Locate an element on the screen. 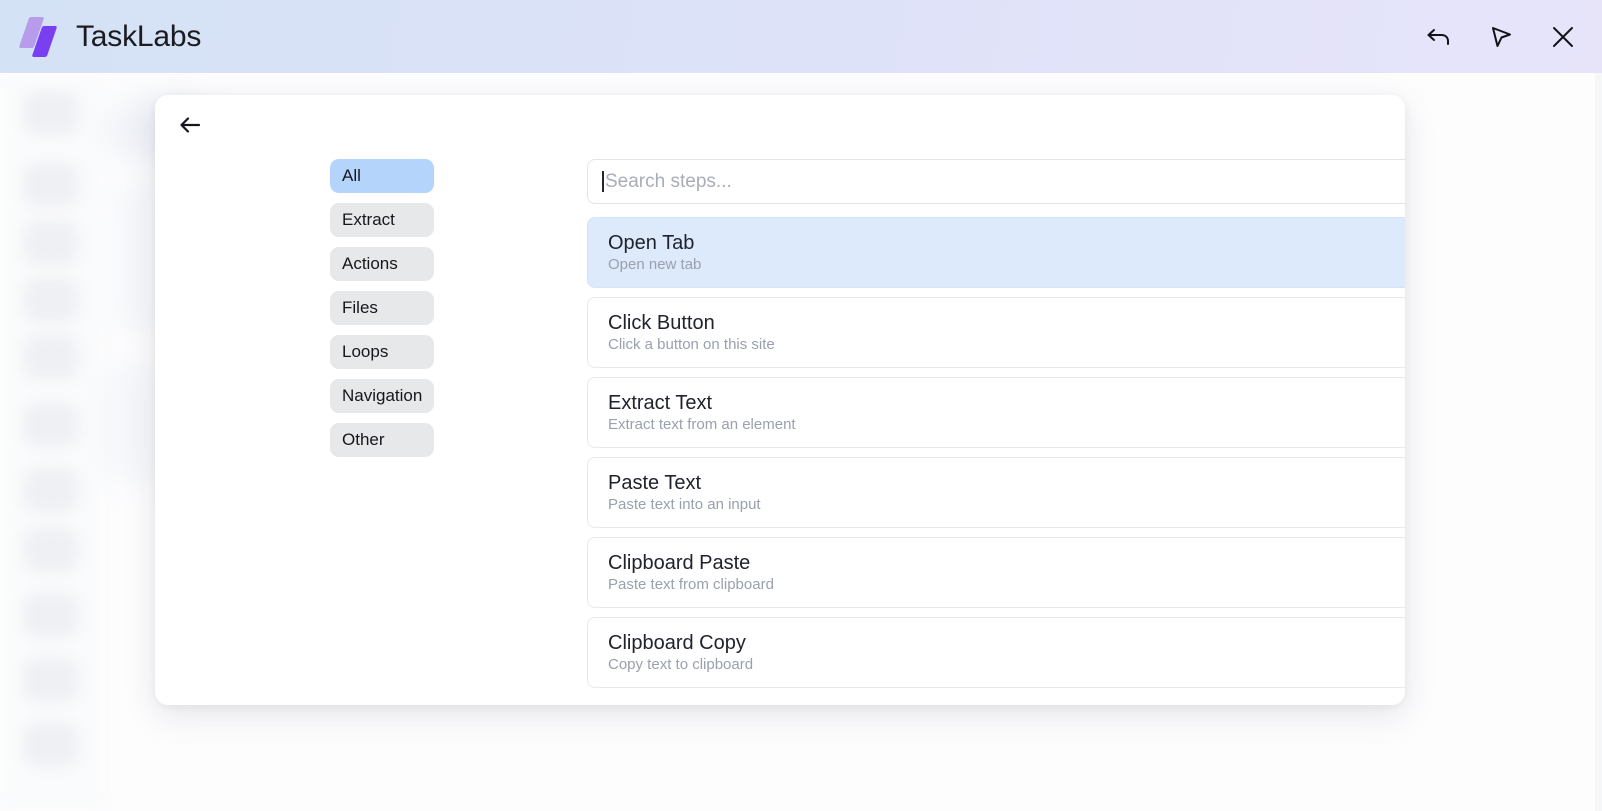 Image resolution: width=1602 pixels, height=811 pixels. step-title: Clipboard Paste is located at coordinates (679, 562).